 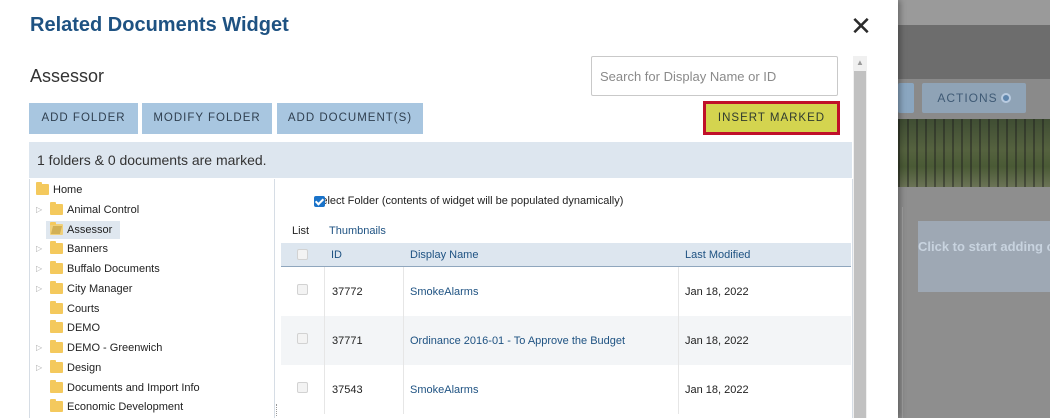 I want to click on tree-item-label: DEMO - Greenwich, so click(x=115, y=348).